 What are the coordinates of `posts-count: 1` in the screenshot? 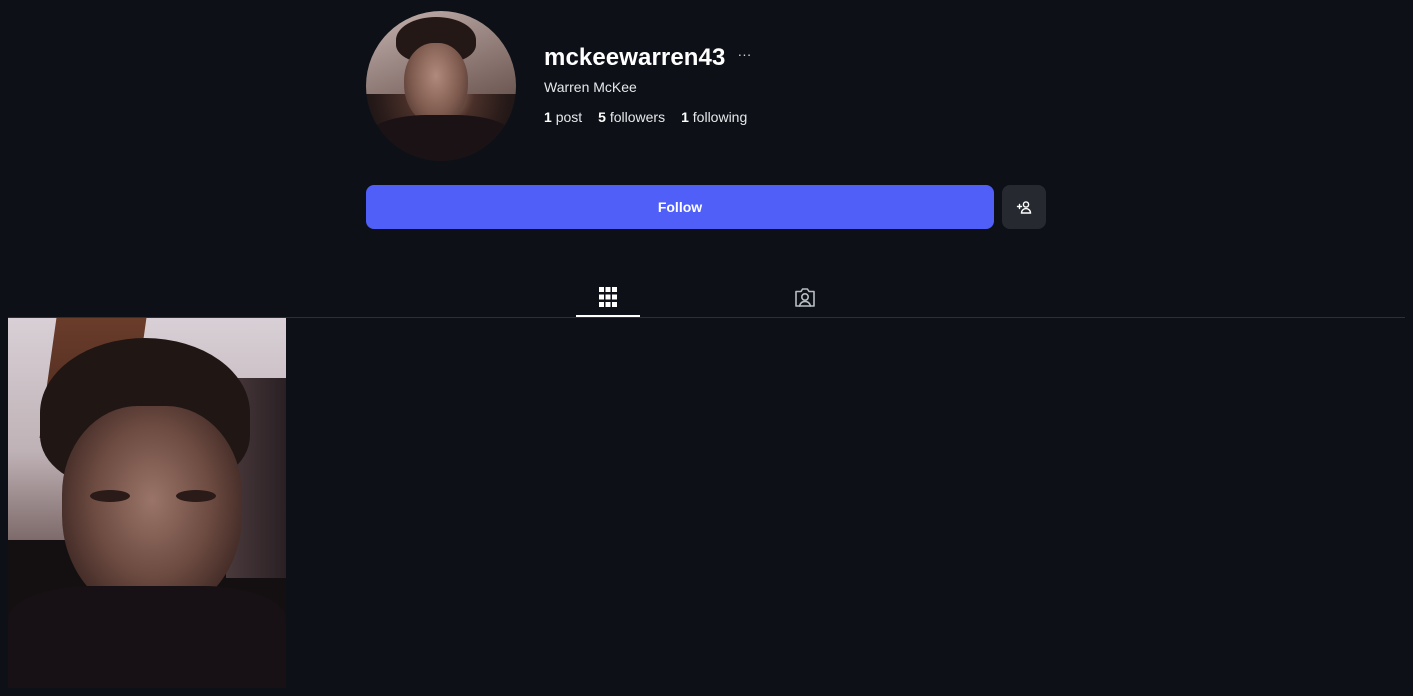 It's located at (548, 117).